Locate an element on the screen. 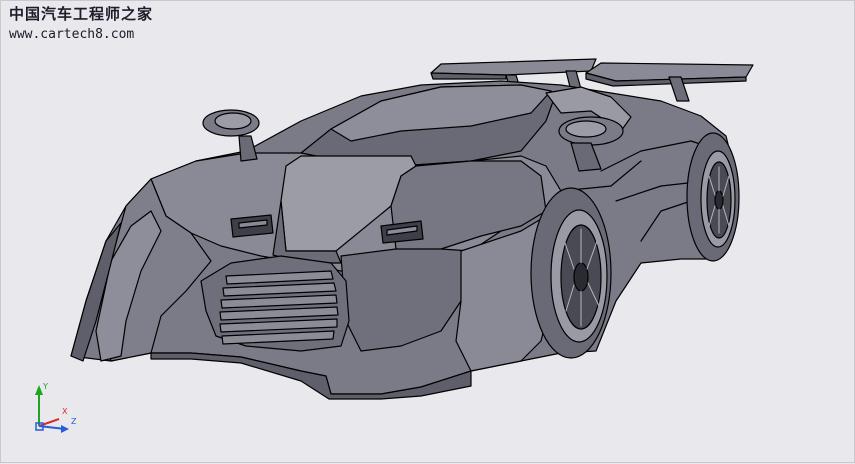 The image size is (855, 464). ucs-y-arrowhead is located at coordinates (39, 390).